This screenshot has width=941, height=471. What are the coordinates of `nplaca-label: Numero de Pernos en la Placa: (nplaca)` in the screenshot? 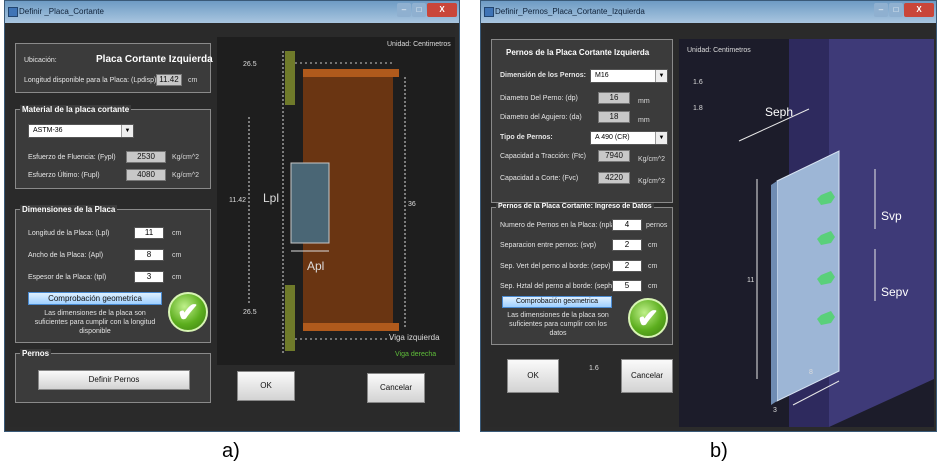 It's located at (562, 225).